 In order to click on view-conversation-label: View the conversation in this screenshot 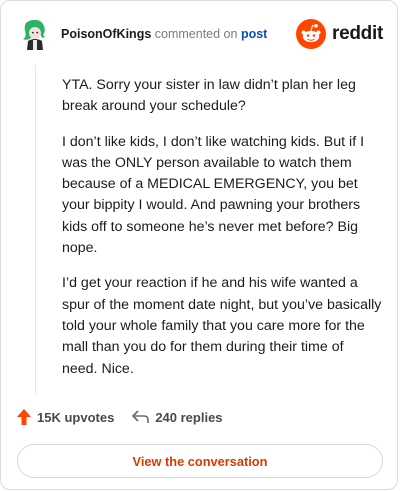, I will do `click(200, 461)`.